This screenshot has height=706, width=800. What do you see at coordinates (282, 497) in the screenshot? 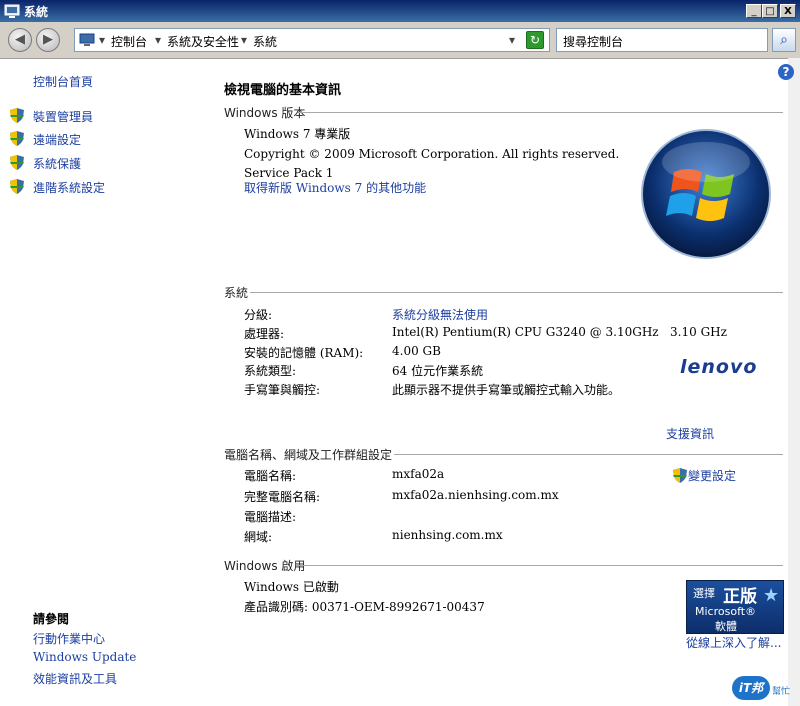
I see `full-computer-name-label: 完整電腦名稱:` at bounding box center [282, 497].